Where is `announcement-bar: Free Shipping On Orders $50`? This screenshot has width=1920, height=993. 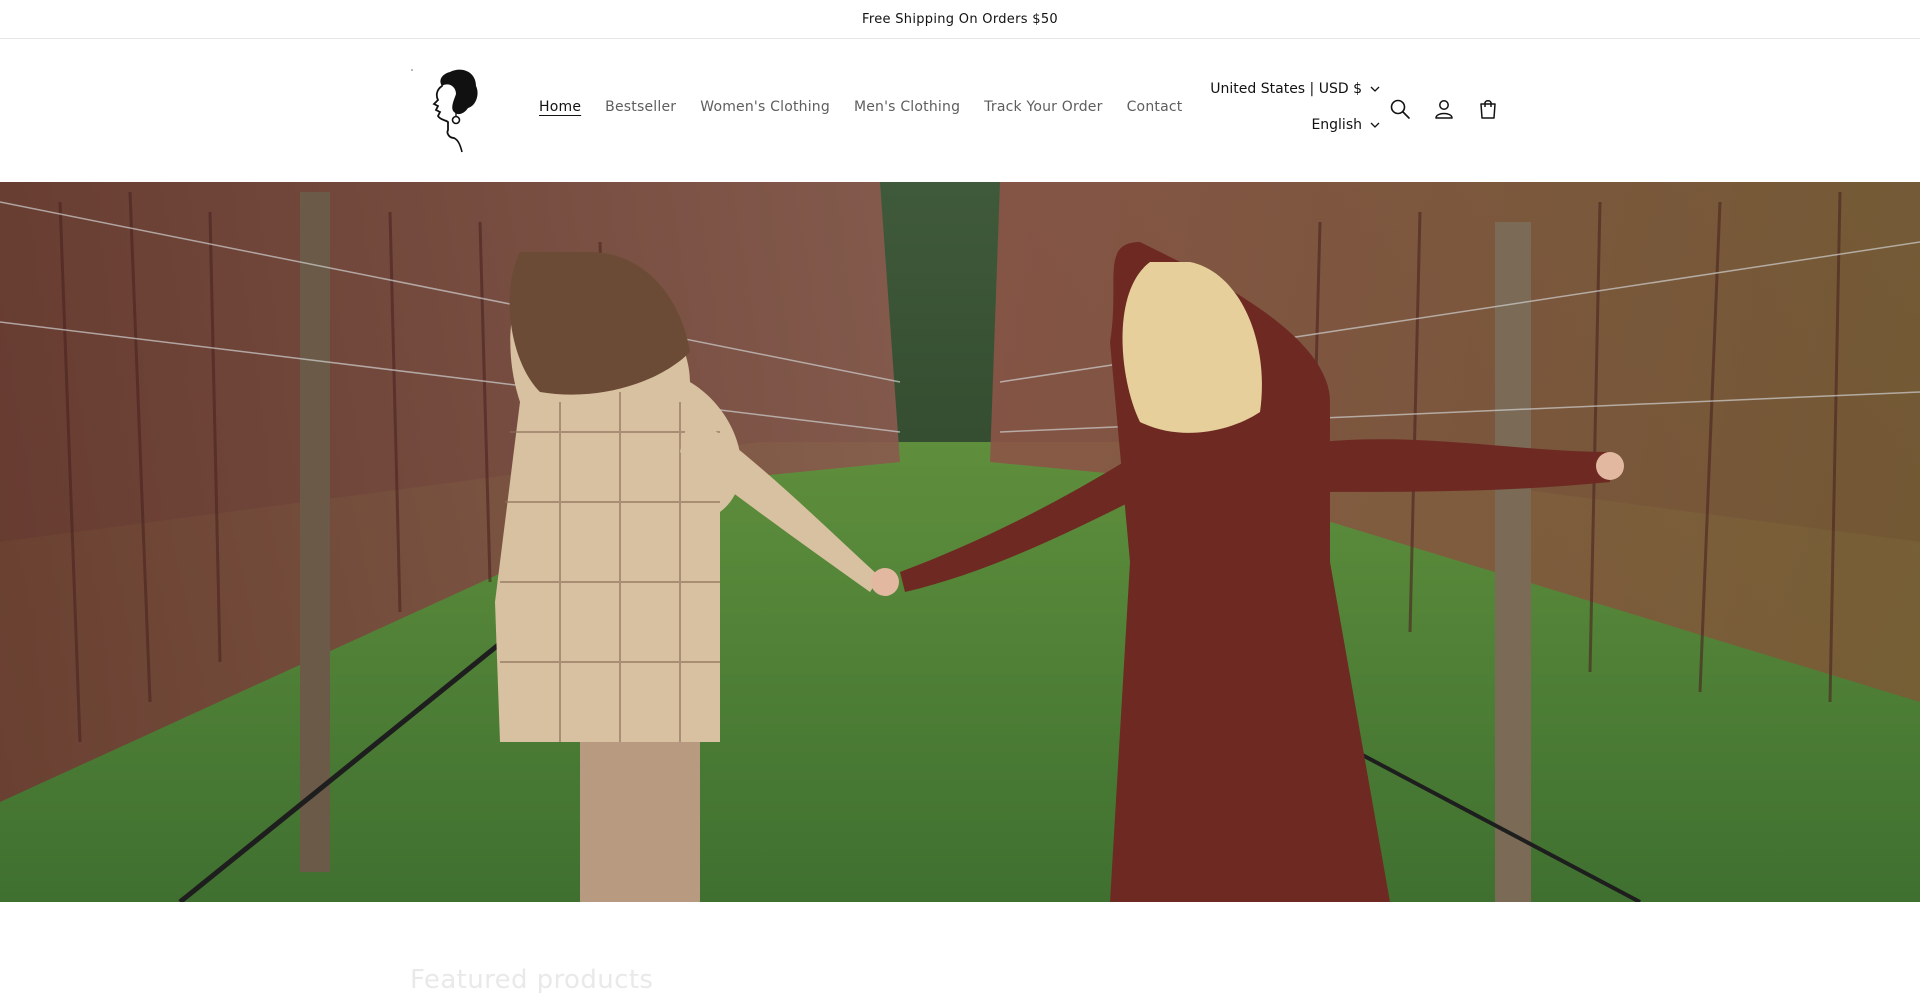
announcement-bar: Free Shipping On Orders $50 is located at coordinates (960, 19).